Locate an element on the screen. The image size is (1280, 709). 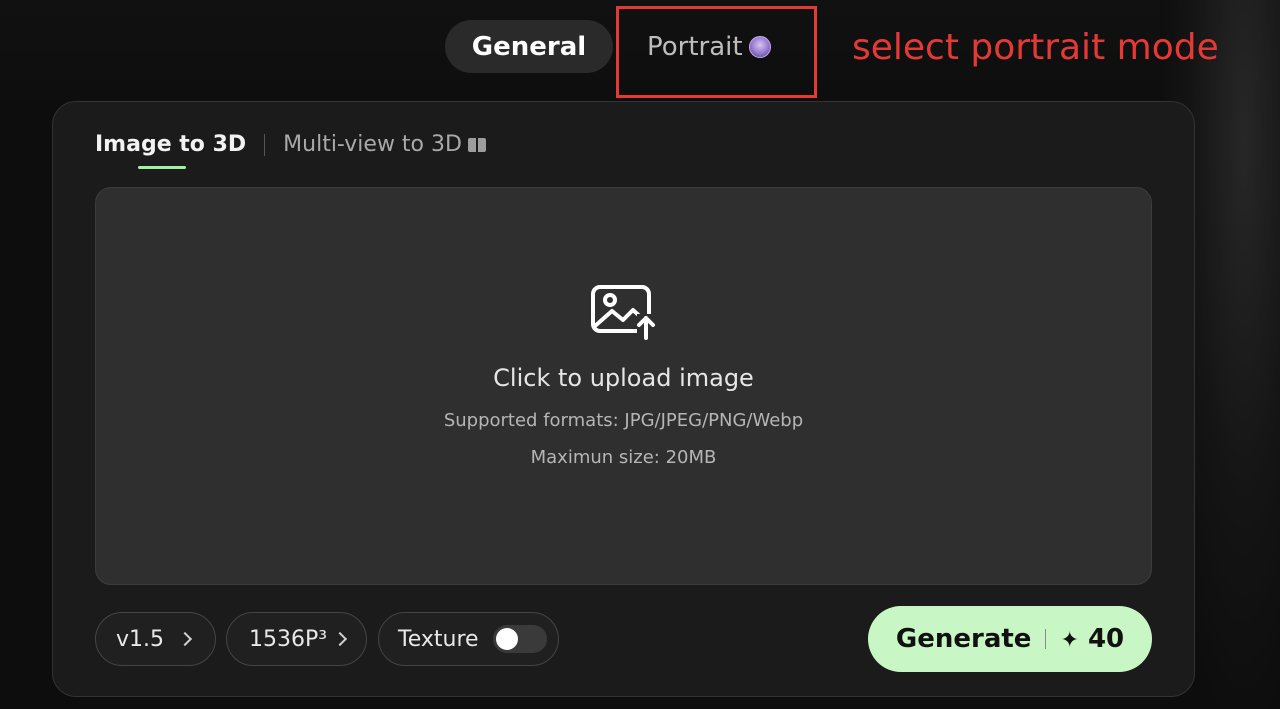
upload-title: Click to upload image is located at coordinates (623, 378).